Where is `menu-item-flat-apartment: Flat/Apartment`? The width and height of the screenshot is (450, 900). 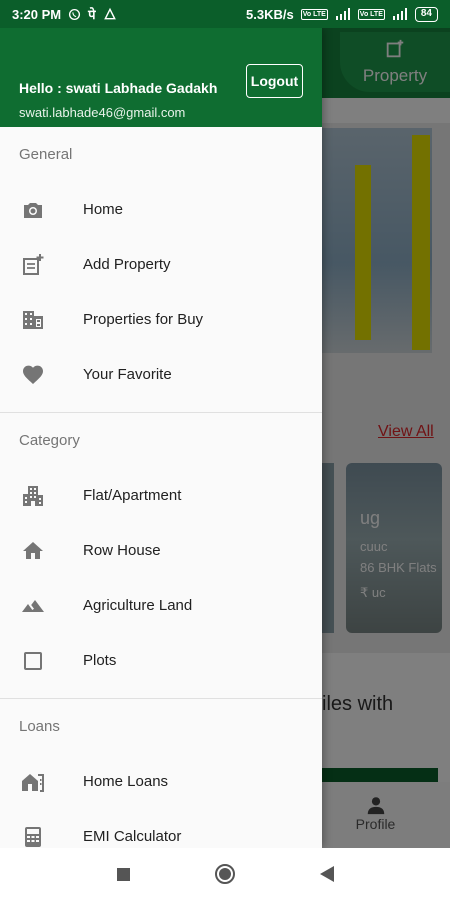
menu-item-flat-apartment: Flat/Apartment is located at coordinates (161, 495).